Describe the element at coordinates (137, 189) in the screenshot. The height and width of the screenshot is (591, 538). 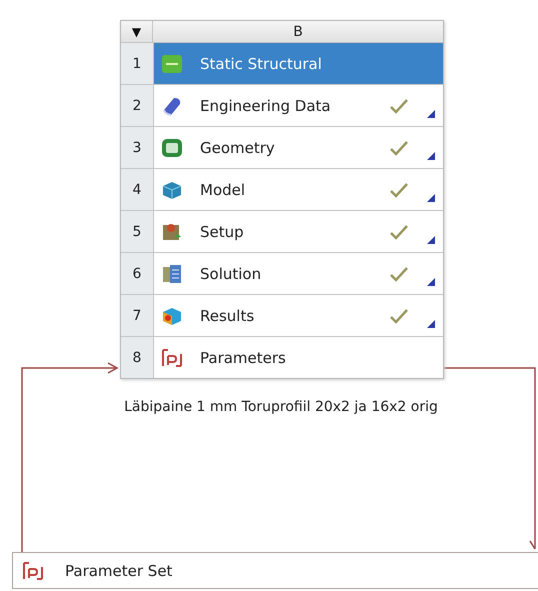
I see `row-number: 4` at that location.